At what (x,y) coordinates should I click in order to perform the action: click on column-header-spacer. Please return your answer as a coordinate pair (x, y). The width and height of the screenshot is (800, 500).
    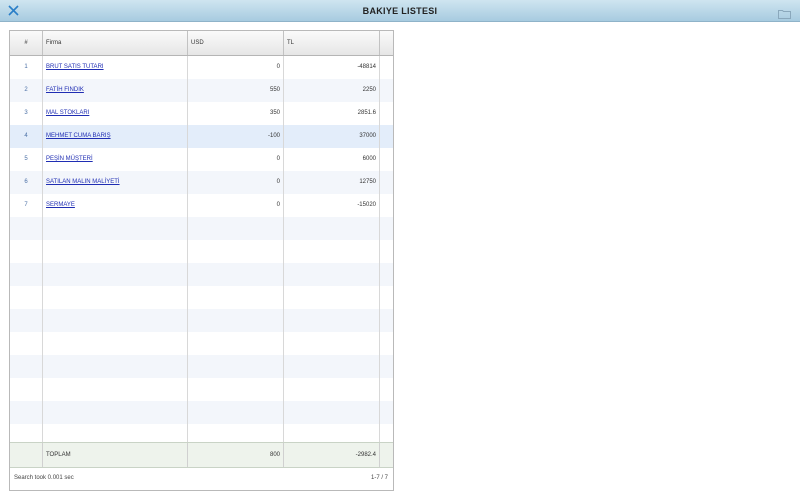
    Looking at the image, I should click on (386, 43).